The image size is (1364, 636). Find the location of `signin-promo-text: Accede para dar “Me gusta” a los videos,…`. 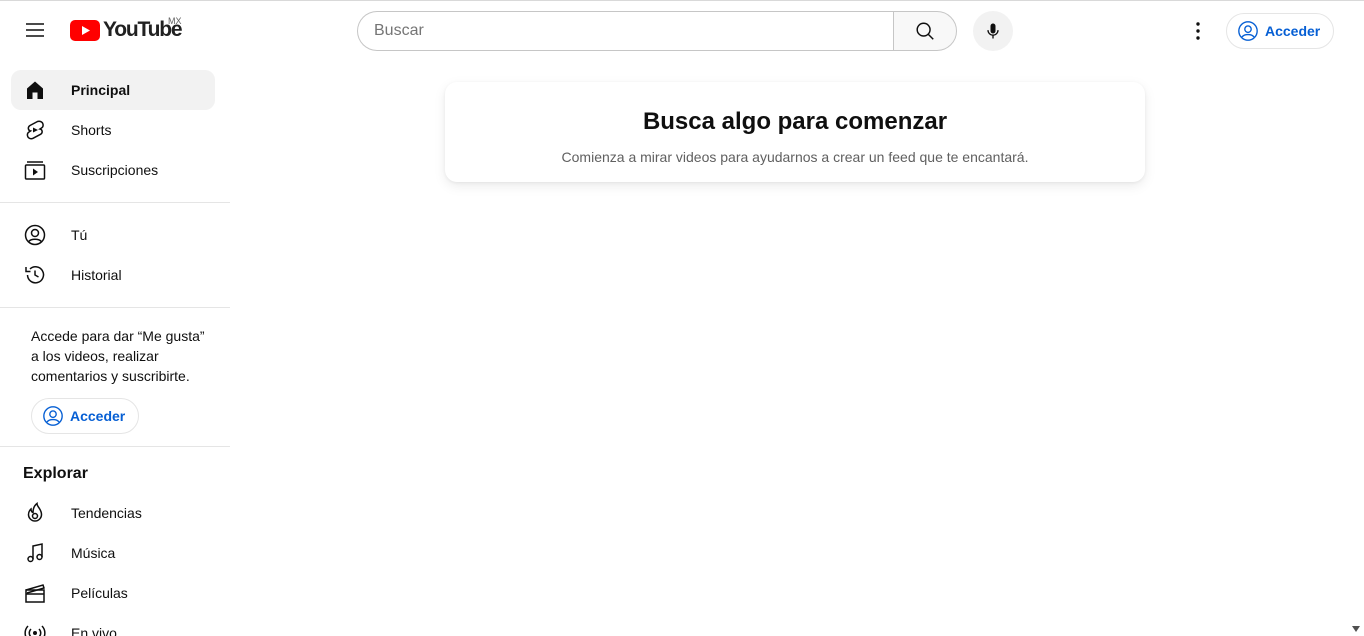

signin-promo-text: Accede para dar “Me gusta” a los videos,… is located at coordinates (118, 356).